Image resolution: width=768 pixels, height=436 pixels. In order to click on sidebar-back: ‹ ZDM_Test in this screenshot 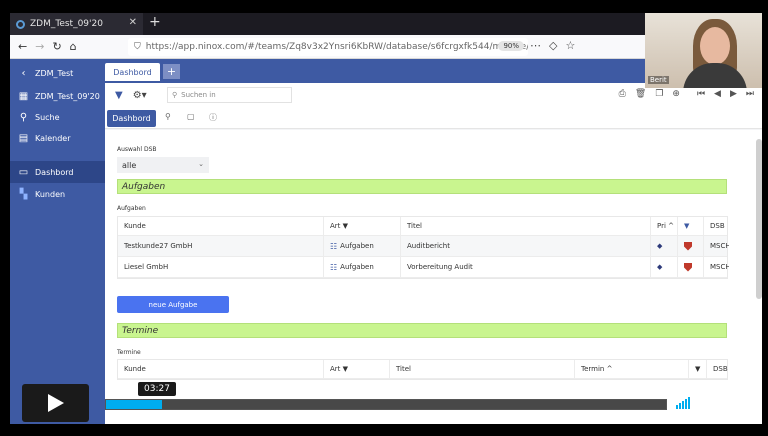, I will do `click(57, 73)`.